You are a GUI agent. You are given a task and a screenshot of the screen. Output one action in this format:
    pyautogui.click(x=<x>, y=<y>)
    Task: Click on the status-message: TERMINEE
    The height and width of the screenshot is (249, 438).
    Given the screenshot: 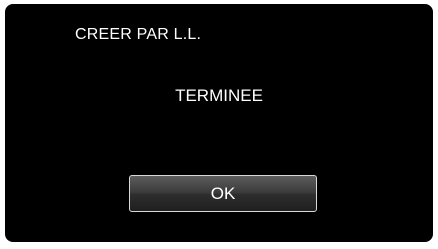 What is the action you would take?
    pyautogui.click(x=219, y=95)
    